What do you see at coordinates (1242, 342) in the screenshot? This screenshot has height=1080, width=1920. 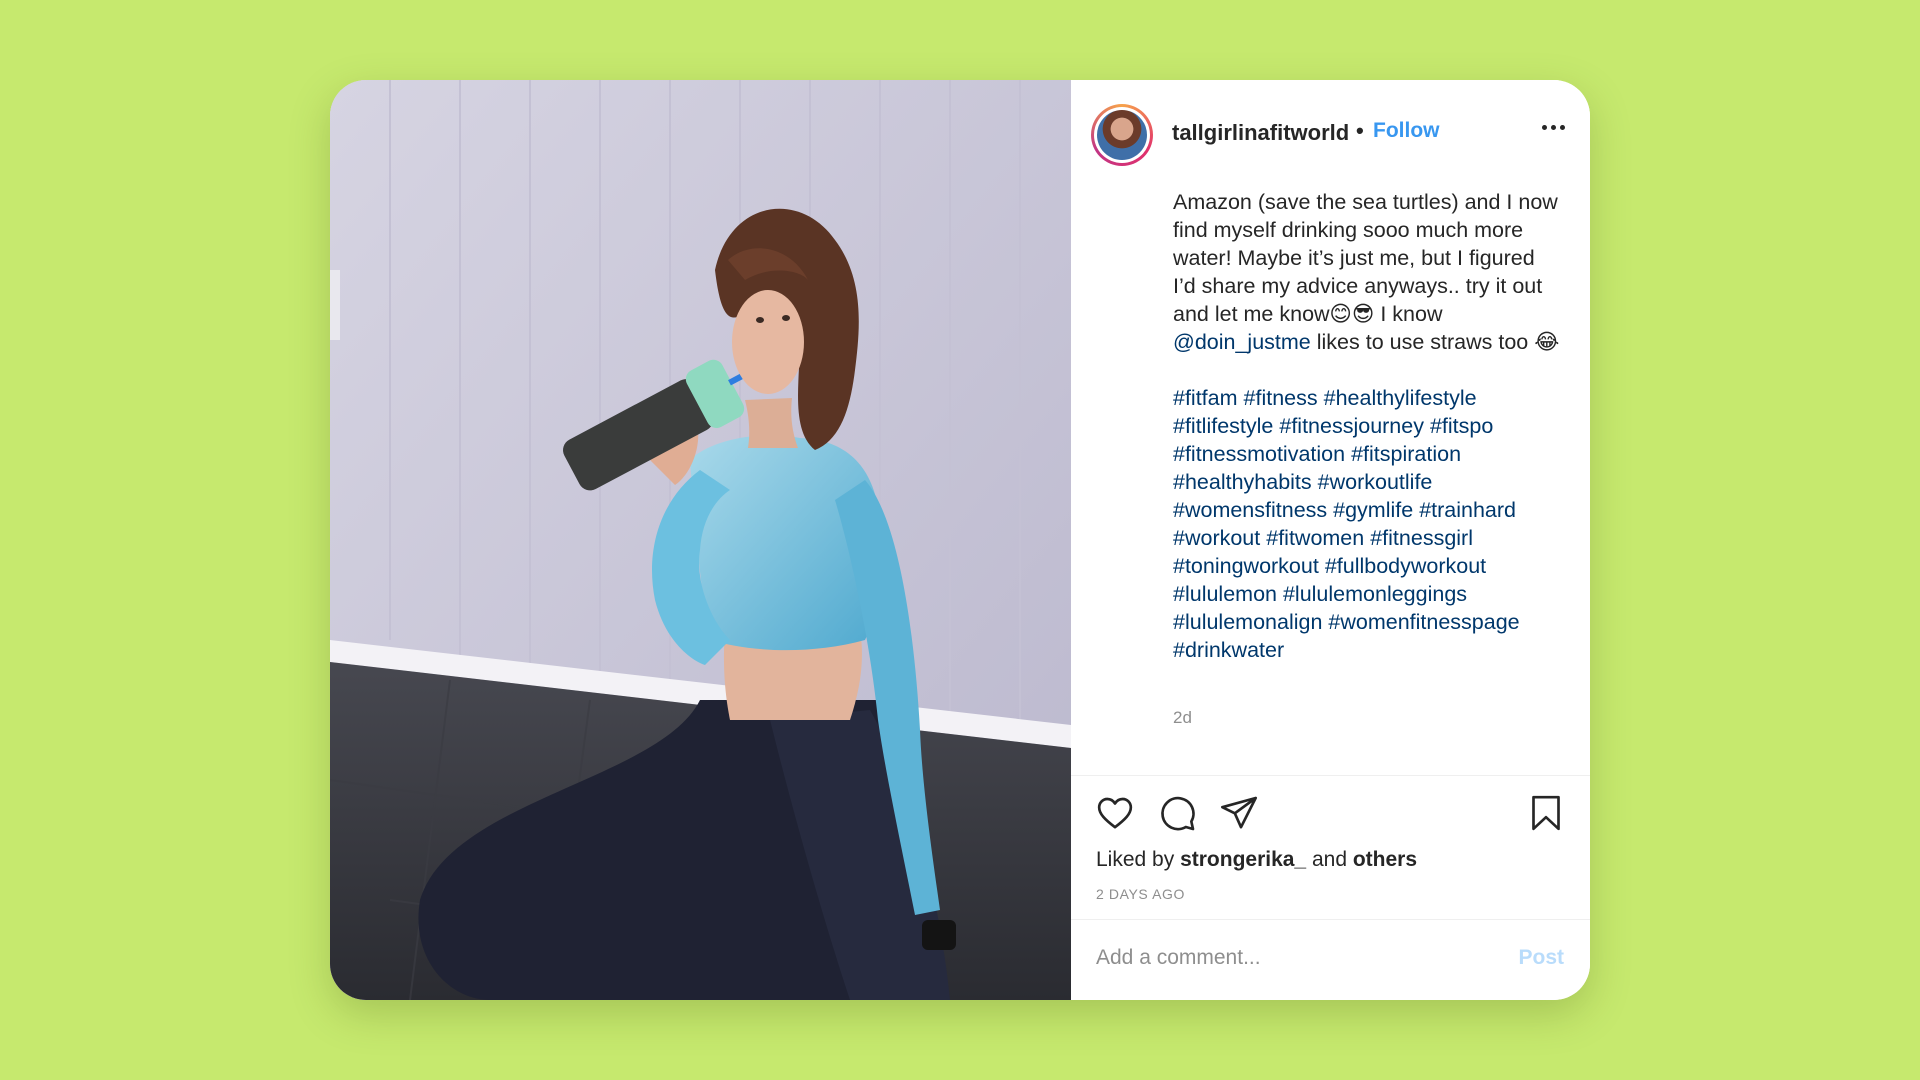 I see `caption-mention: @doin_justme` at bounding box center [1242, 342].